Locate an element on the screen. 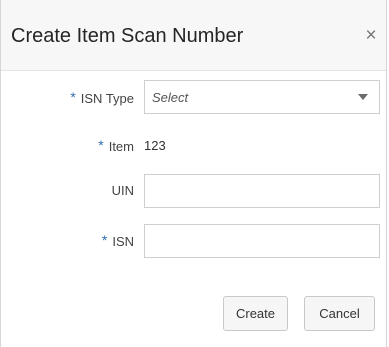 This screenshot has width=389, height=347. item-label: * Item is located at coordinates (116, 146).